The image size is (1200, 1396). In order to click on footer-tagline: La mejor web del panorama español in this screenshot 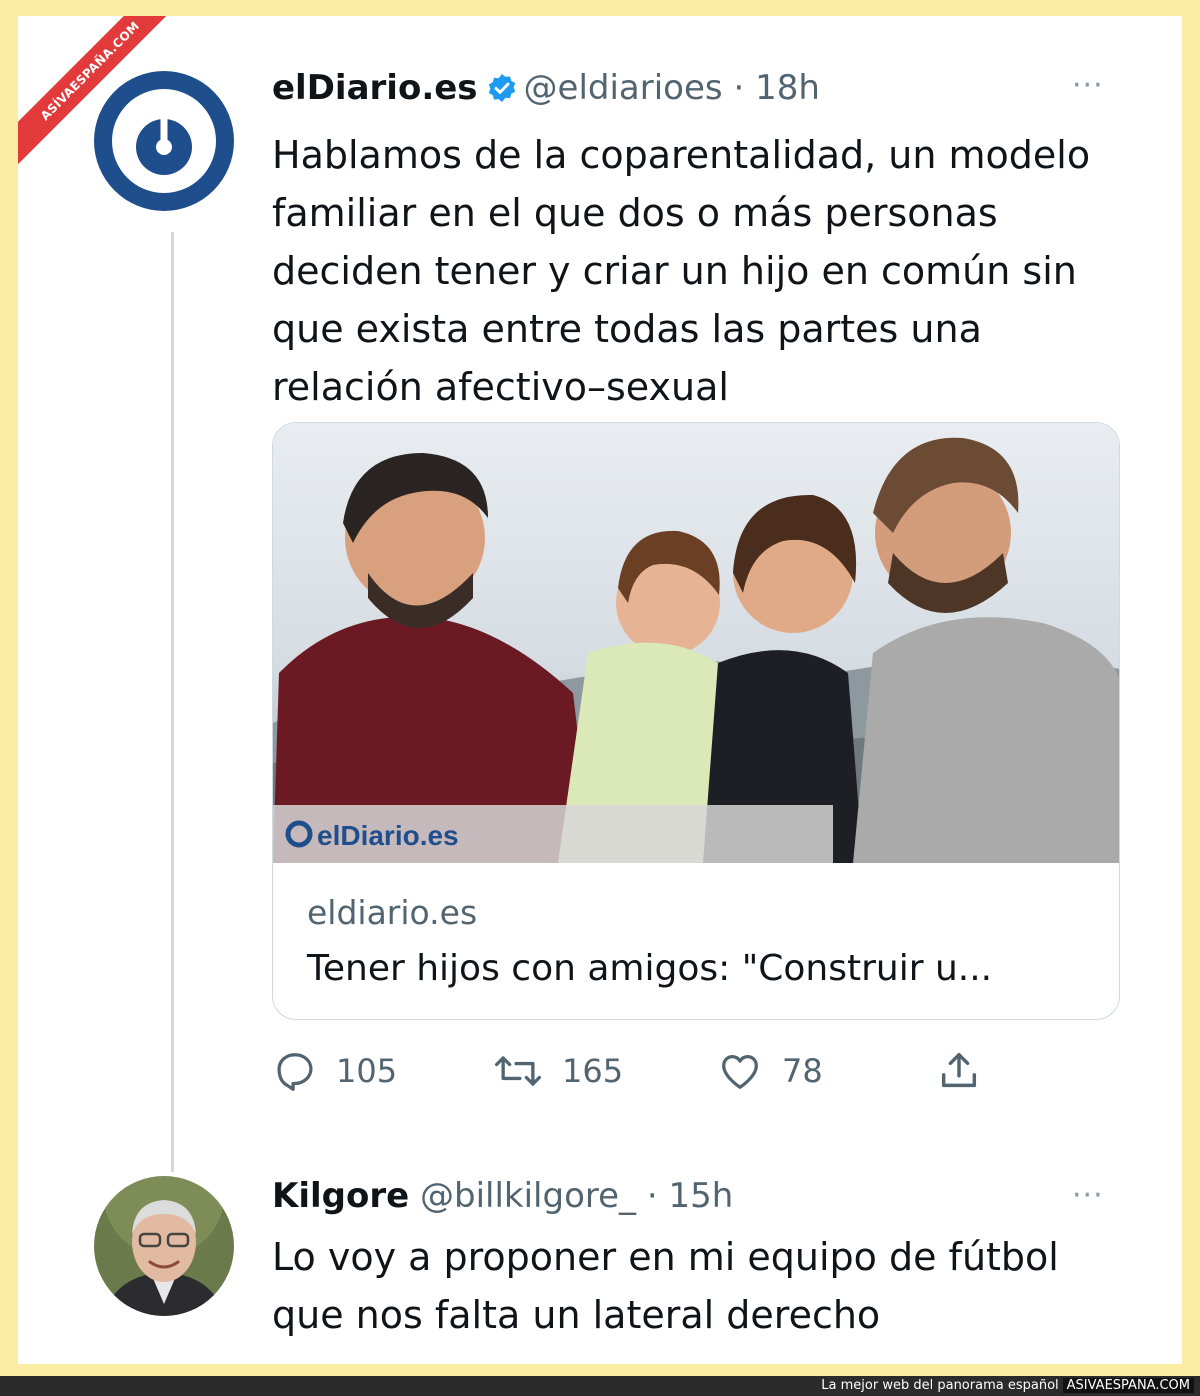, I will do `click(940, 1385)`.